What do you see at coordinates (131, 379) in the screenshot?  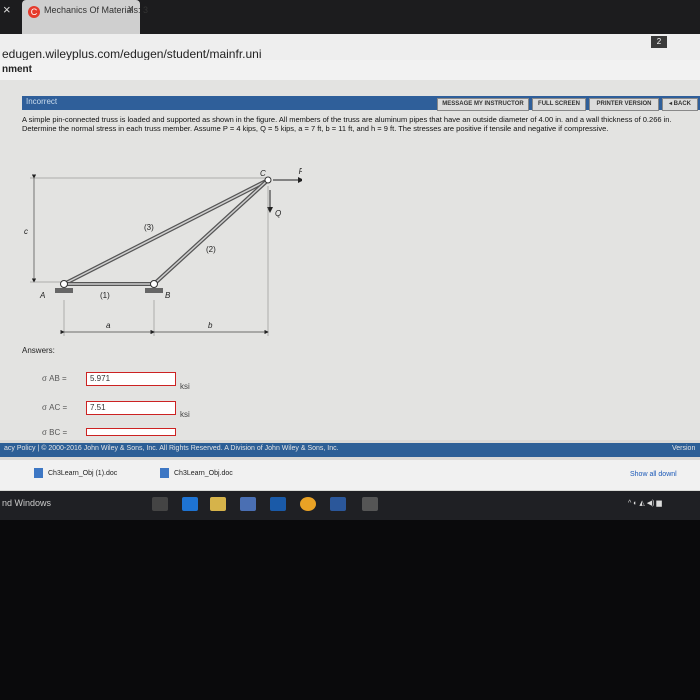 I see `answer-ab-input: 5.971` at bounding box center [131, 379].